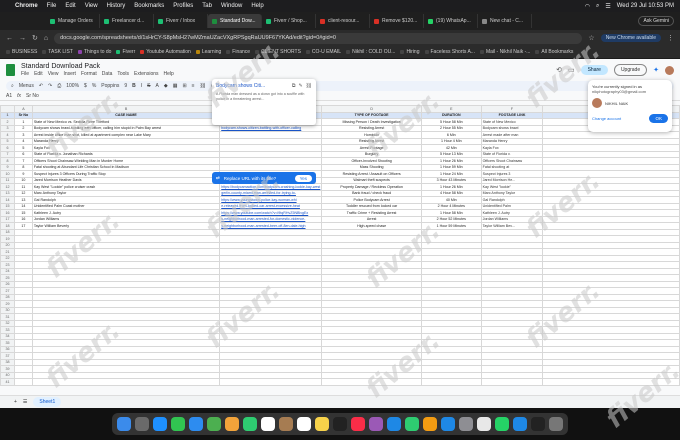  Describe the element at coordinates (597, 6) in the screenshot. I see `search-icon: ⌕` at that location.